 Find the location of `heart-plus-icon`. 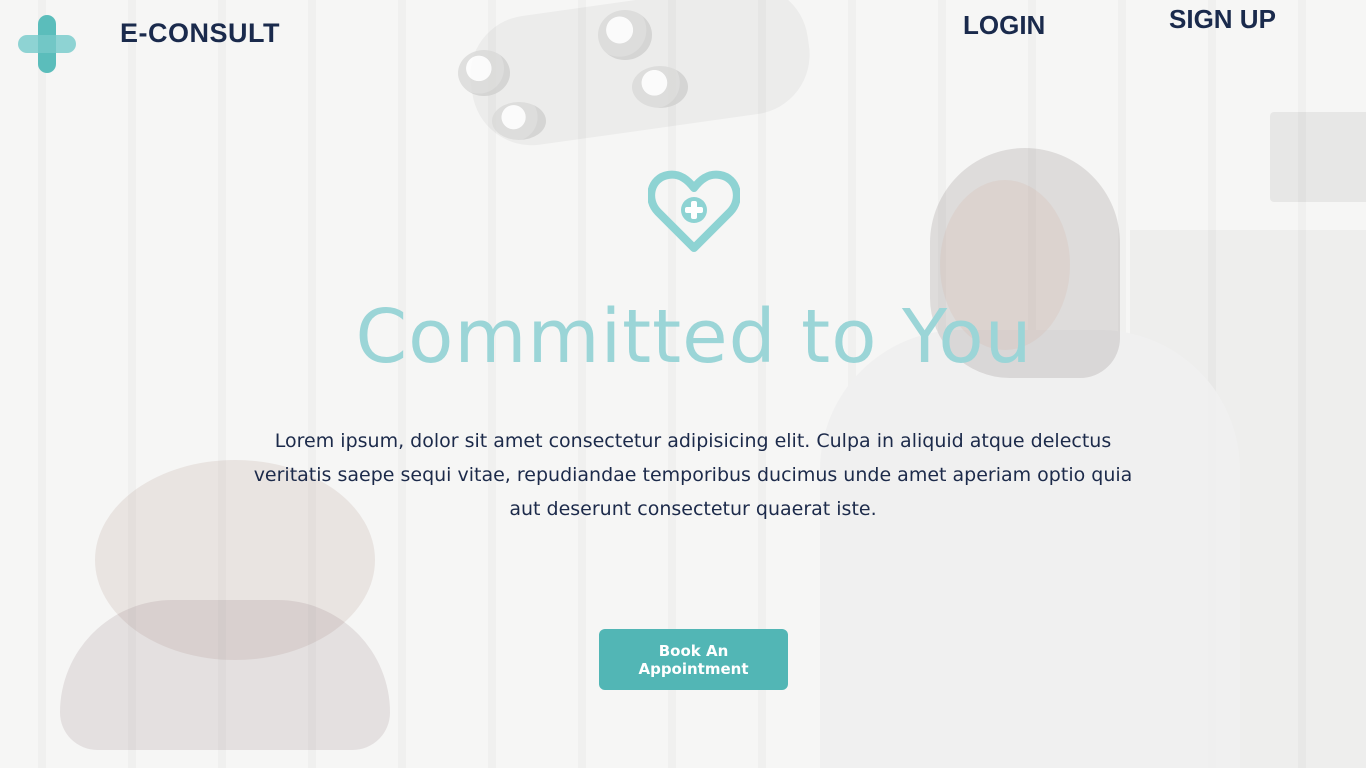

heart-plus-icon is located at coordinates (694, 211).